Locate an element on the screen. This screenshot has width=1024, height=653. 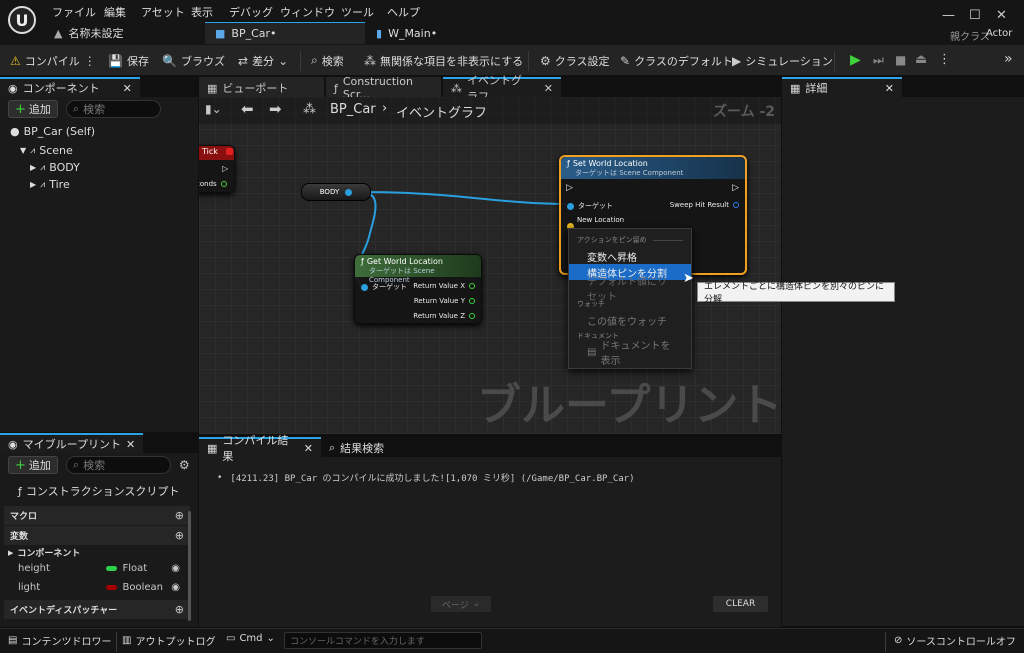
variable-height: height Float ◉ is located at coordinates (99, 568).